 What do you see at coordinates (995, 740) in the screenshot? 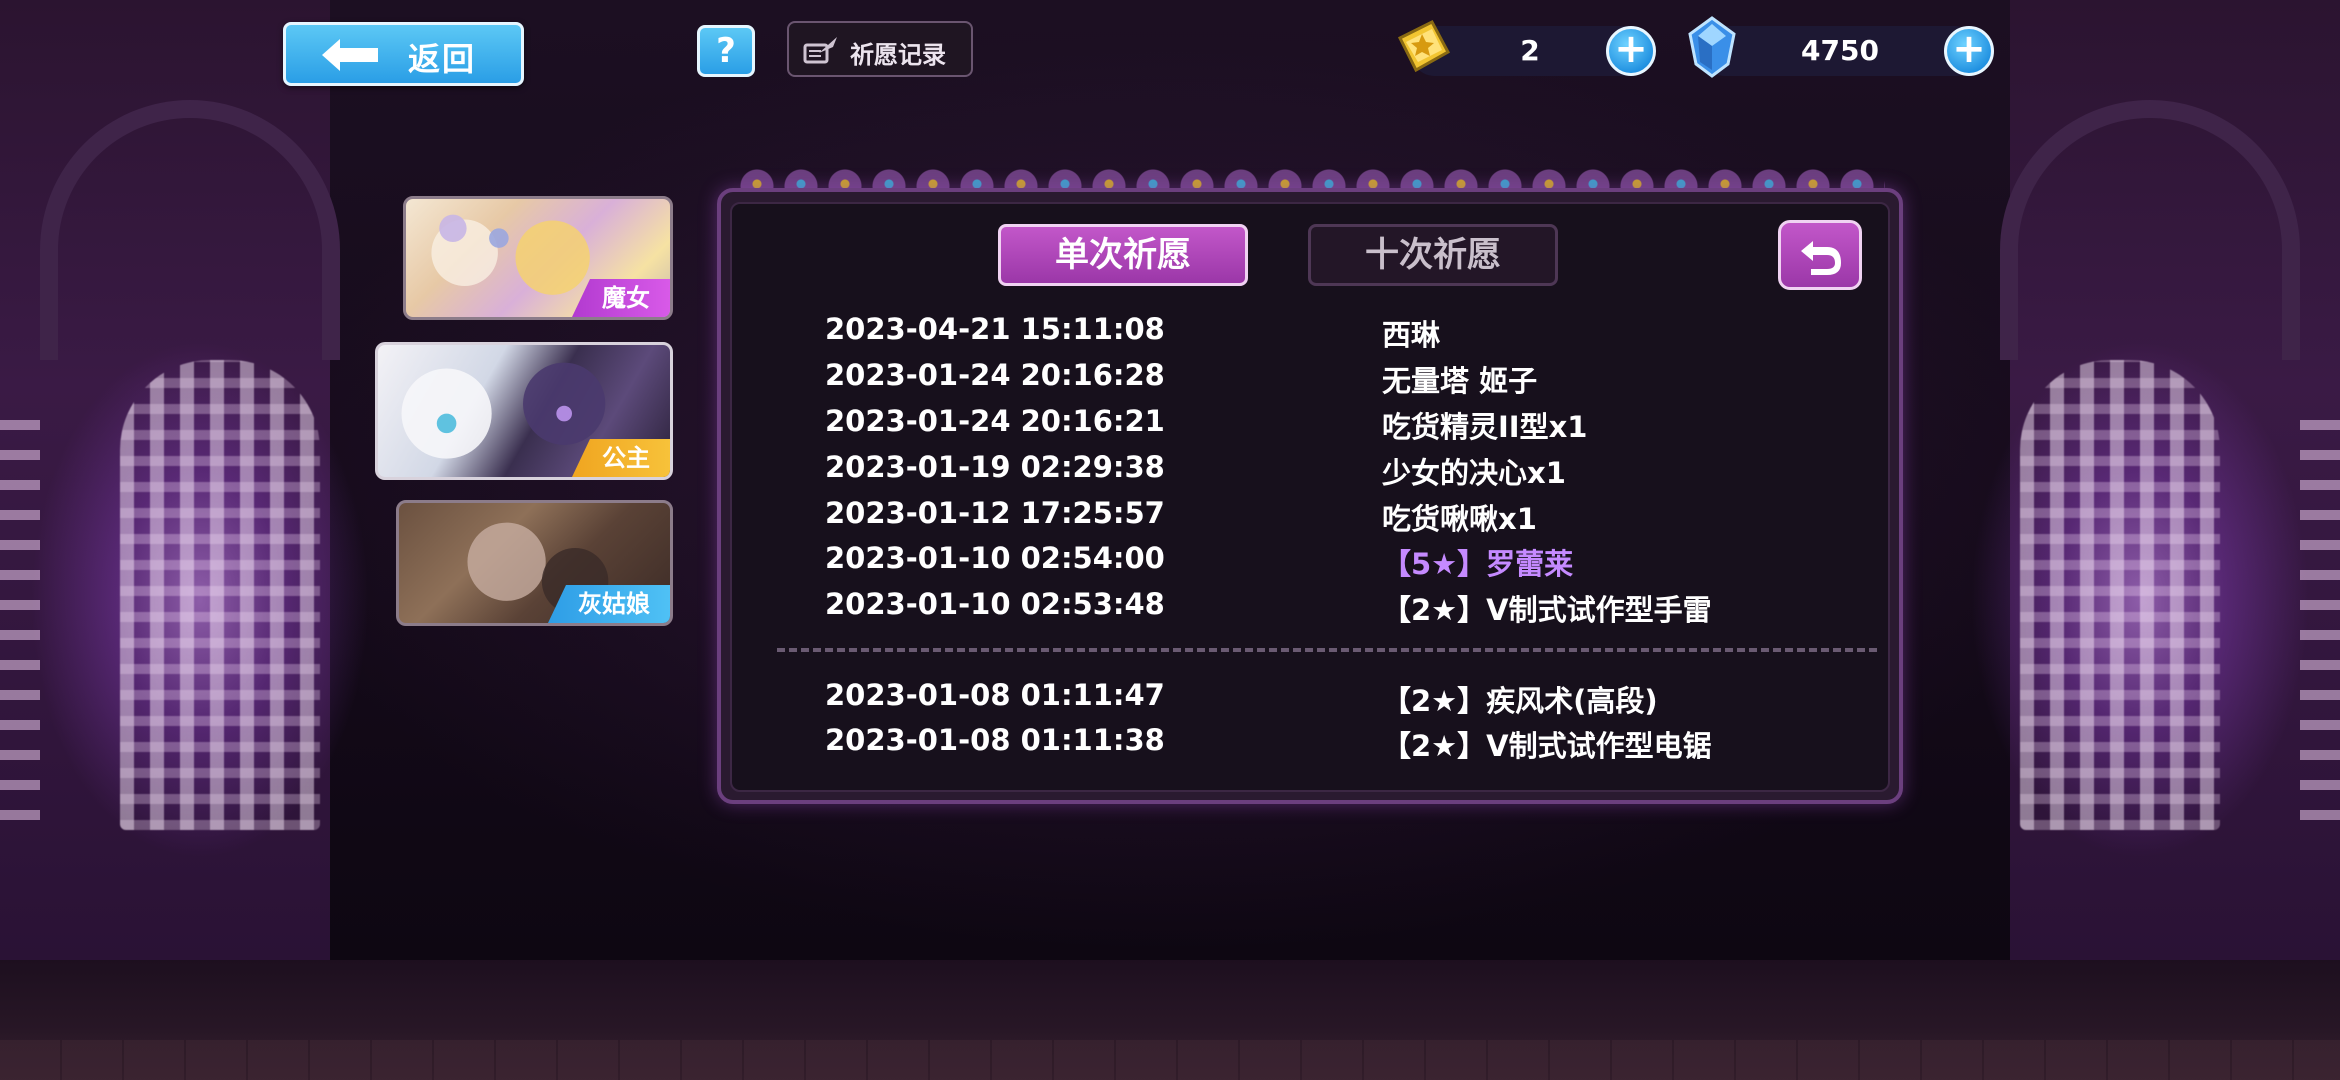
I see `record-time: 2023-01-08 01:11:38` at bounding box center [995, 740].